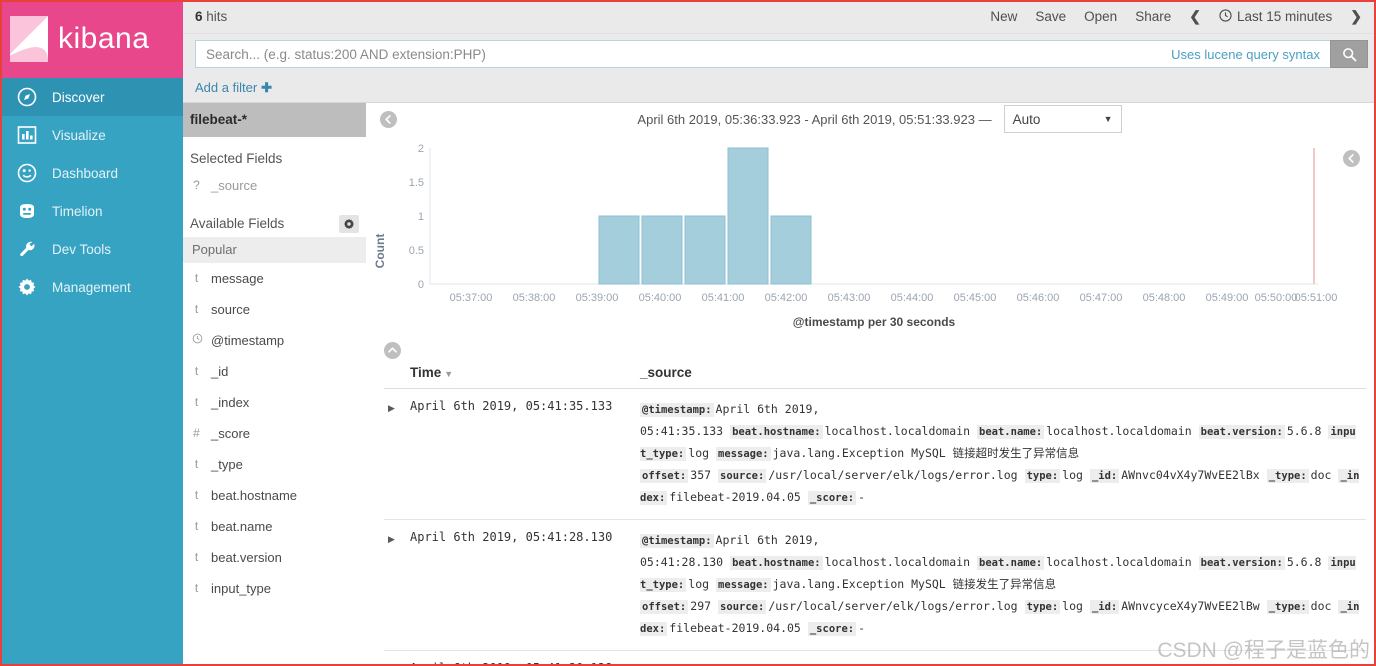 This screenshot has width=1376, height=666. What do you see at coordinates (274, 119) in the screenshot?
I see `index-pattern-selector: filebeat-*` at bounding box center [274, 119].